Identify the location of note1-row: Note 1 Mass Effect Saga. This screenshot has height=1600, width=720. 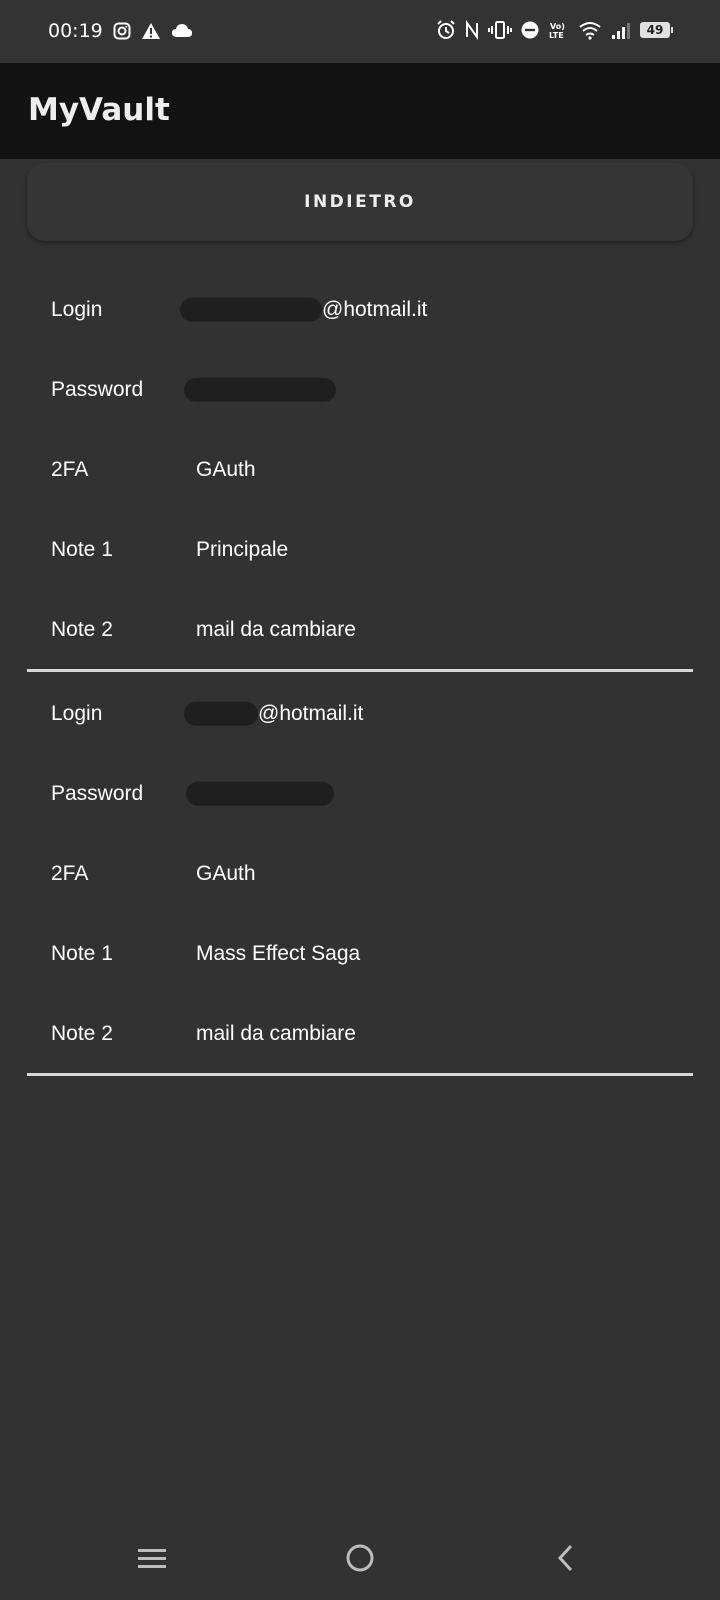
(360, 954).